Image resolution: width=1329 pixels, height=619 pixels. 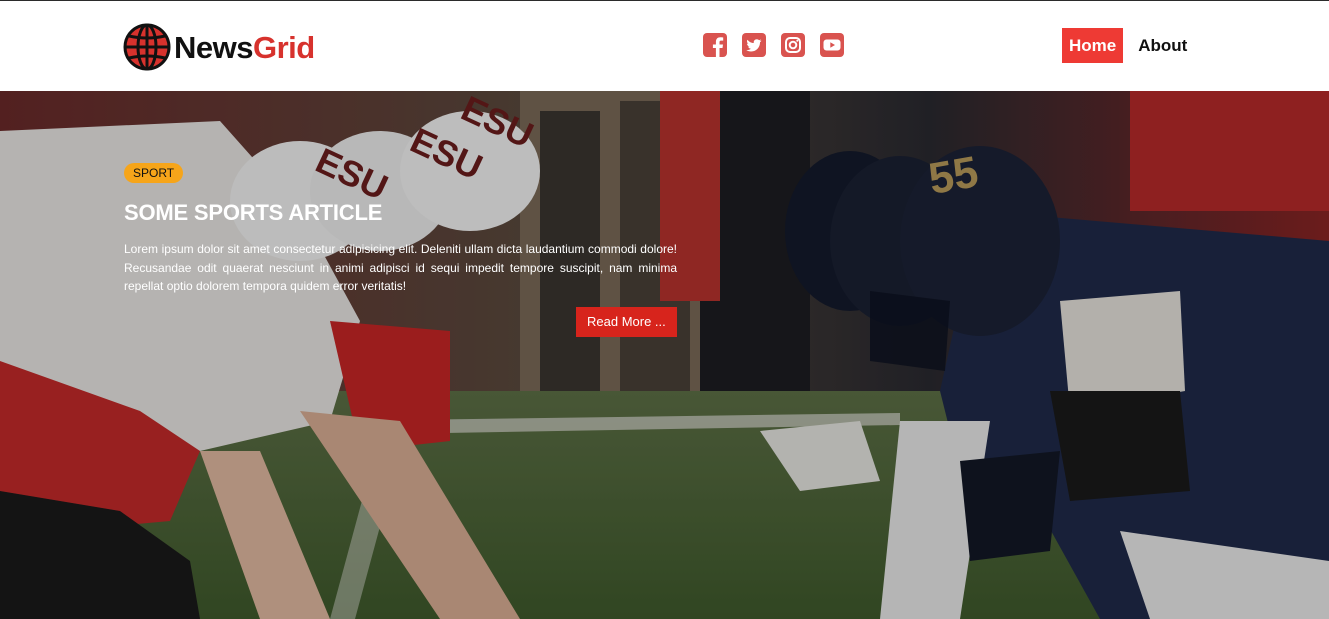 What do you see at coordinates (213, 47) in the screenshot?
I see `brand-name-news: News` at bounding box center [213, 47].